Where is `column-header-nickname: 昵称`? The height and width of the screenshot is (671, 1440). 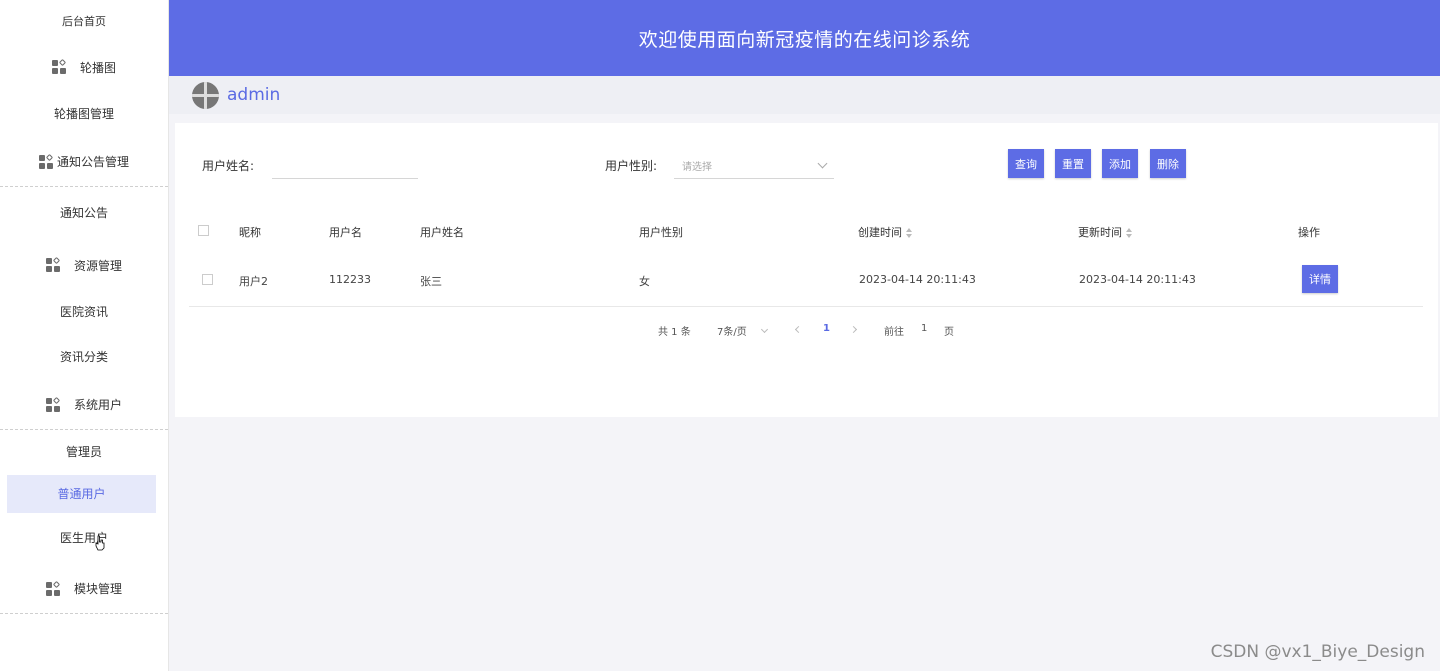
column-header-nickname: 昵称 is located at coordinates (250, 232).